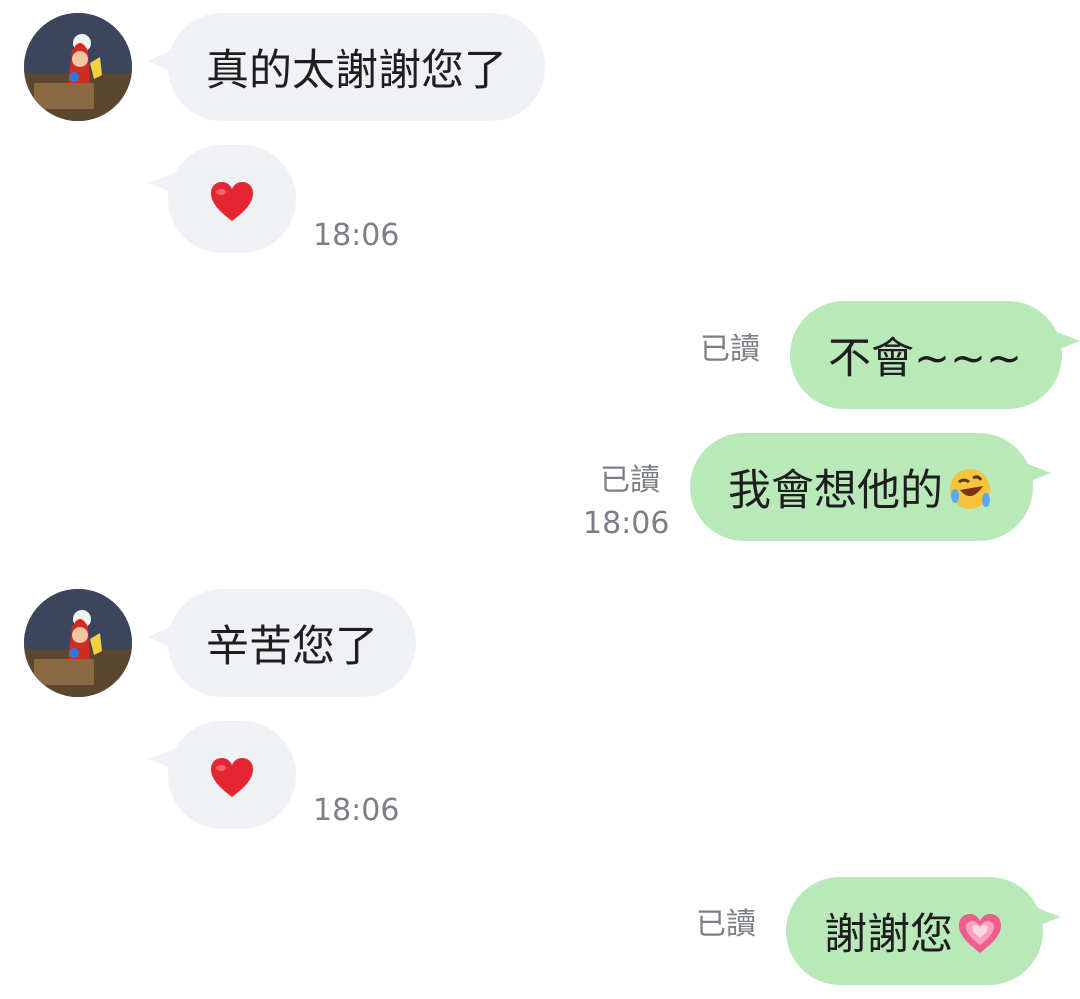 The height and width of the screenshot is (999, 1080). What do you see at coordinates (835, 491) in the screenshot?
I see `message-text: 我會想他的` at bounding box center [835, 491].